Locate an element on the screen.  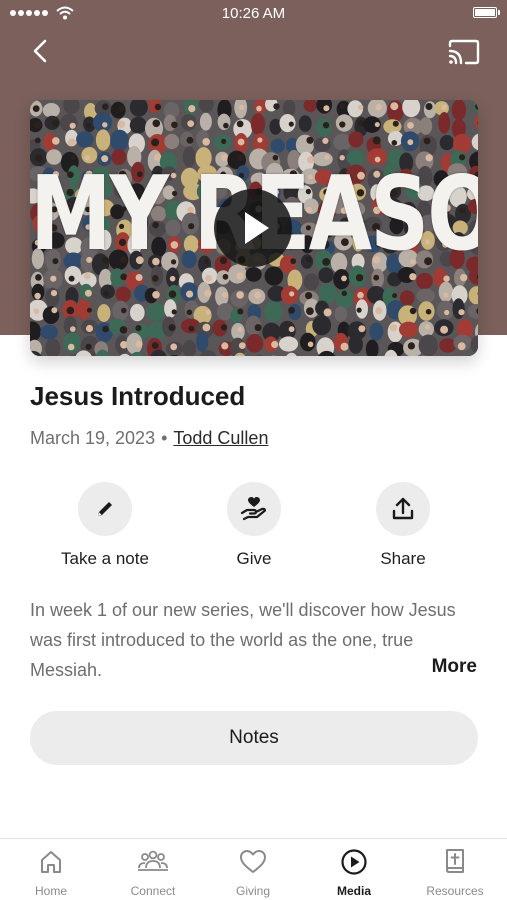
tab-connect-label: Connect is located at coordinates (153, 891).